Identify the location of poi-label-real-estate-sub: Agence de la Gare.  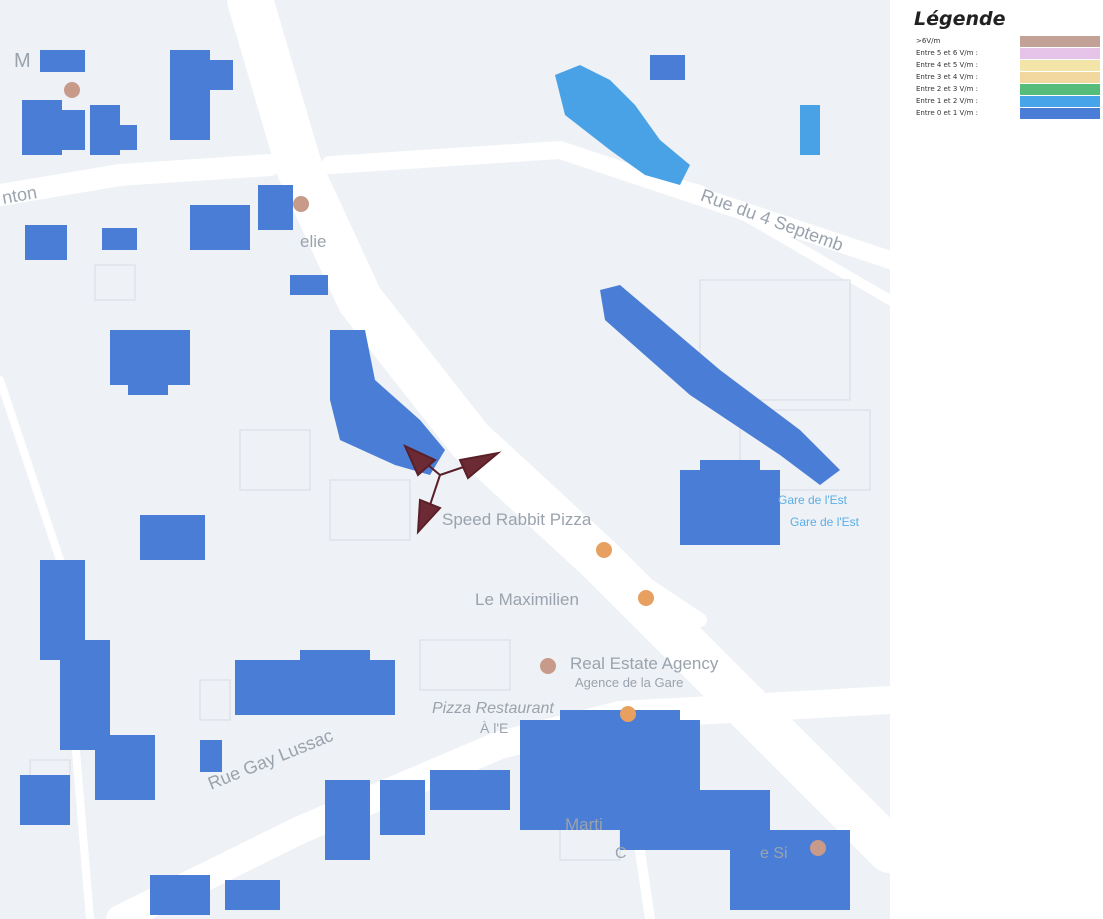
(629, 682).